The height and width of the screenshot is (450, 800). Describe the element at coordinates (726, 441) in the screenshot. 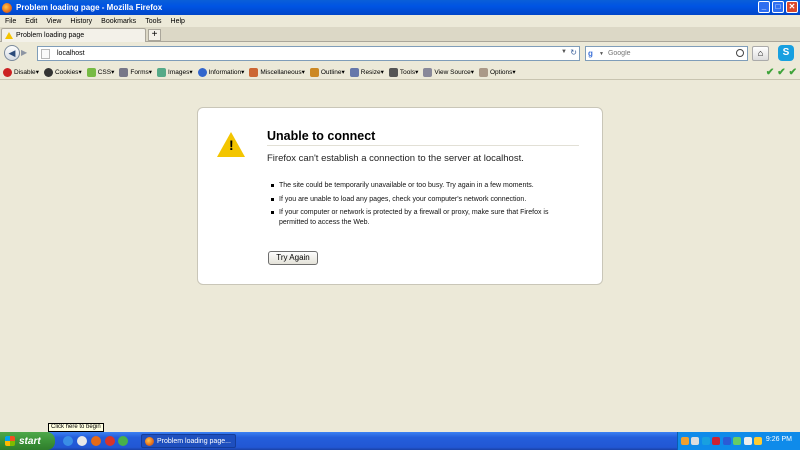

I see `tray-bluetooth-icon` at that location.